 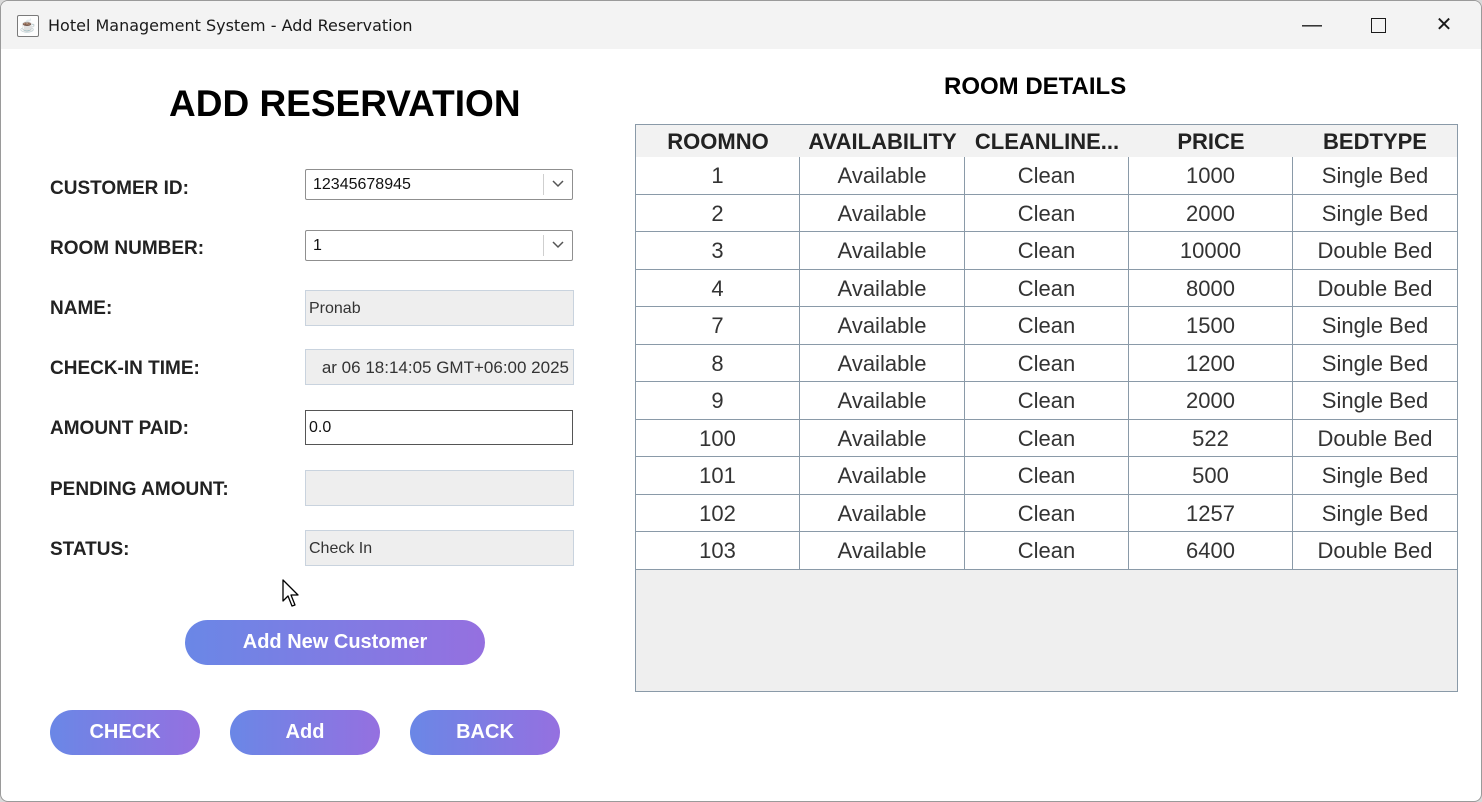 I want to click on maximize-icon, so click(x=1378, y=26).